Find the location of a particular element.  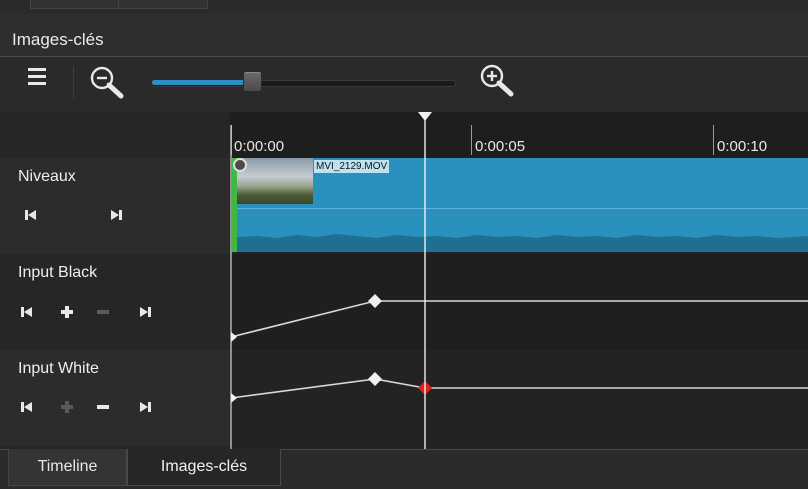

panel-title: Images-clés is located at coordinates (58, 39).